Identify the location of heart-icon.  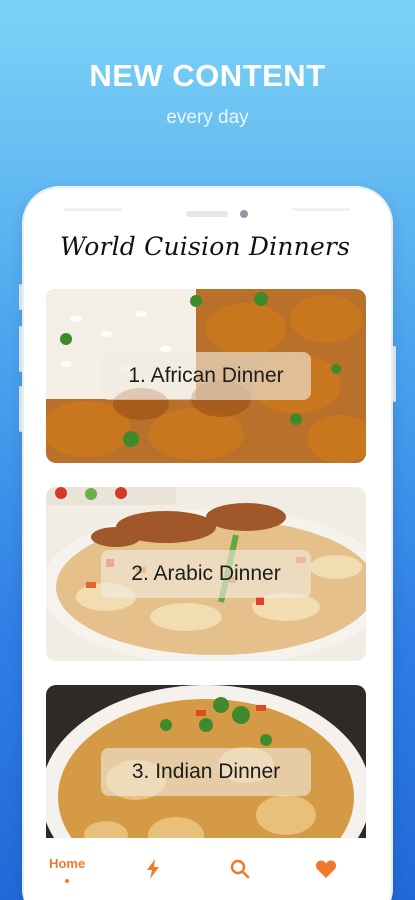
(325, 869).